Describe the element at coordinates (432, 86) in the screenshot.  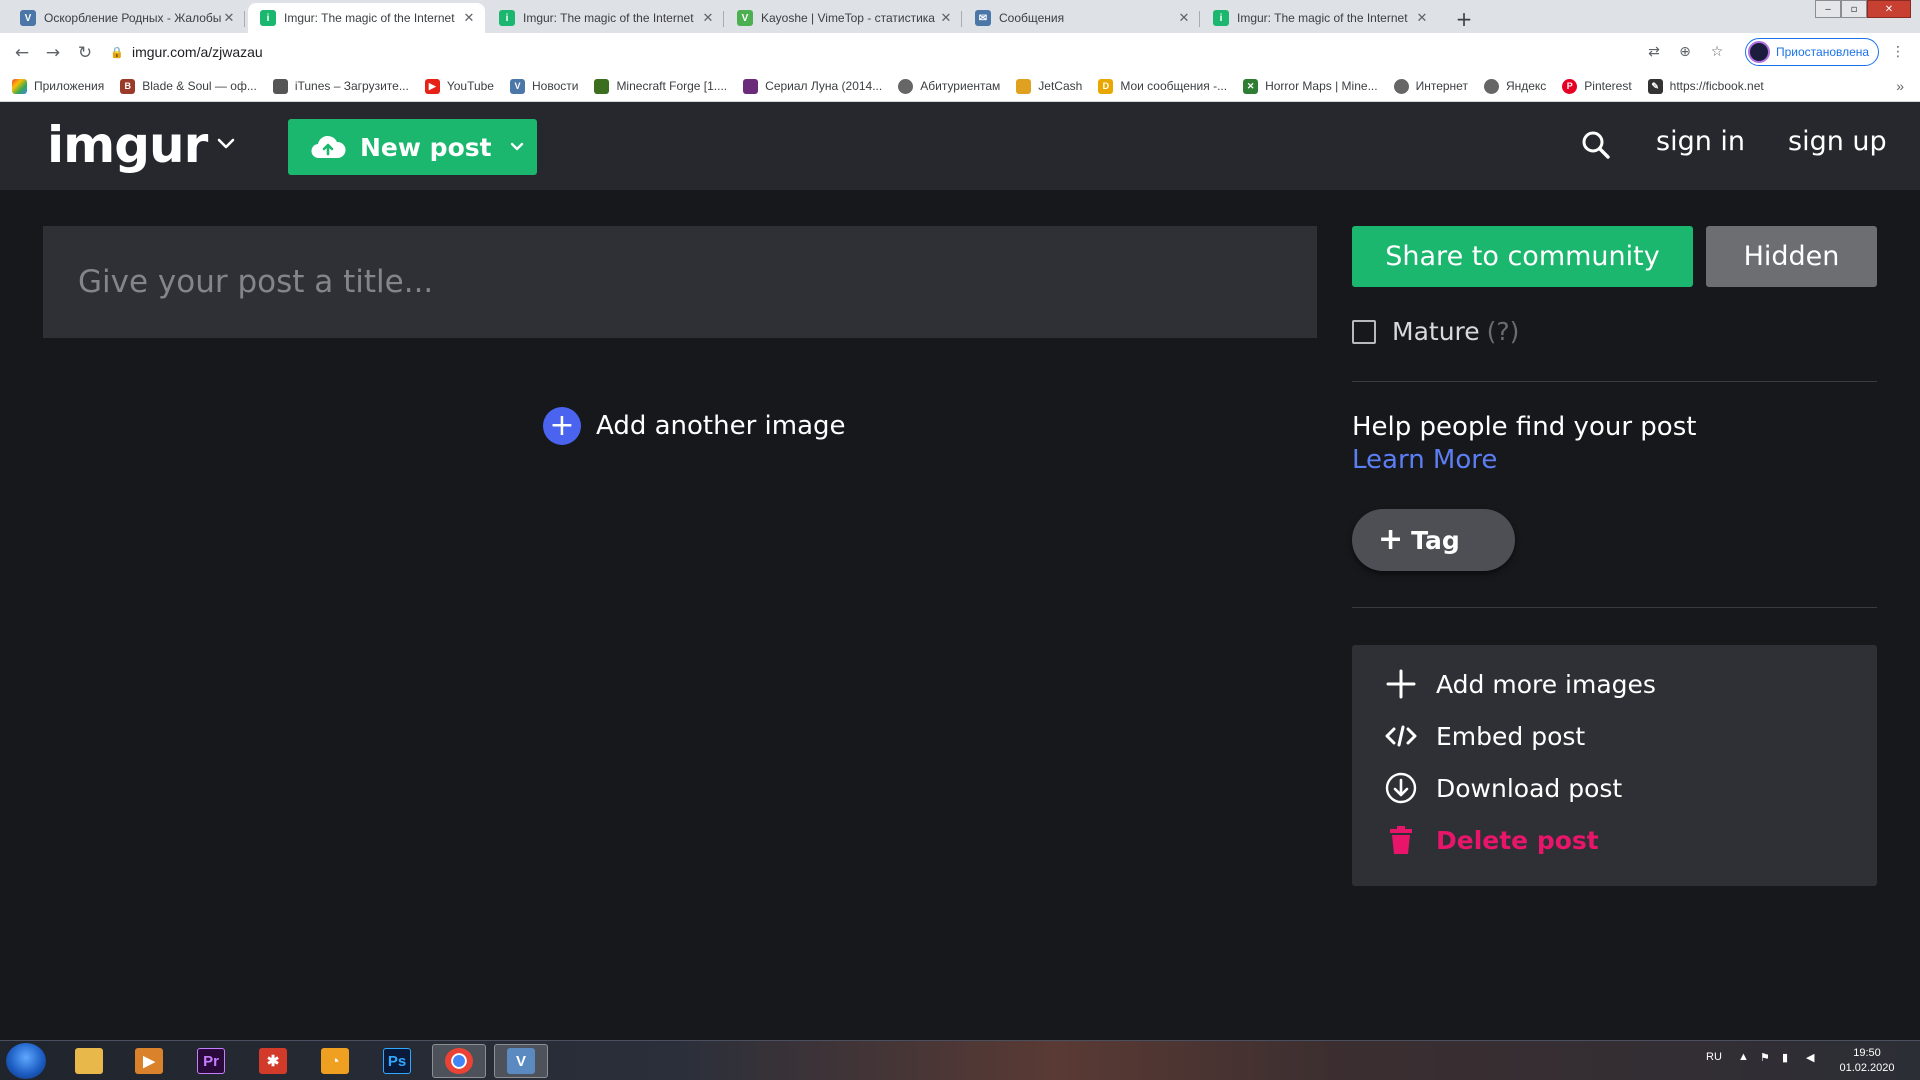
I see `youtube-icon: ▶` at that location.